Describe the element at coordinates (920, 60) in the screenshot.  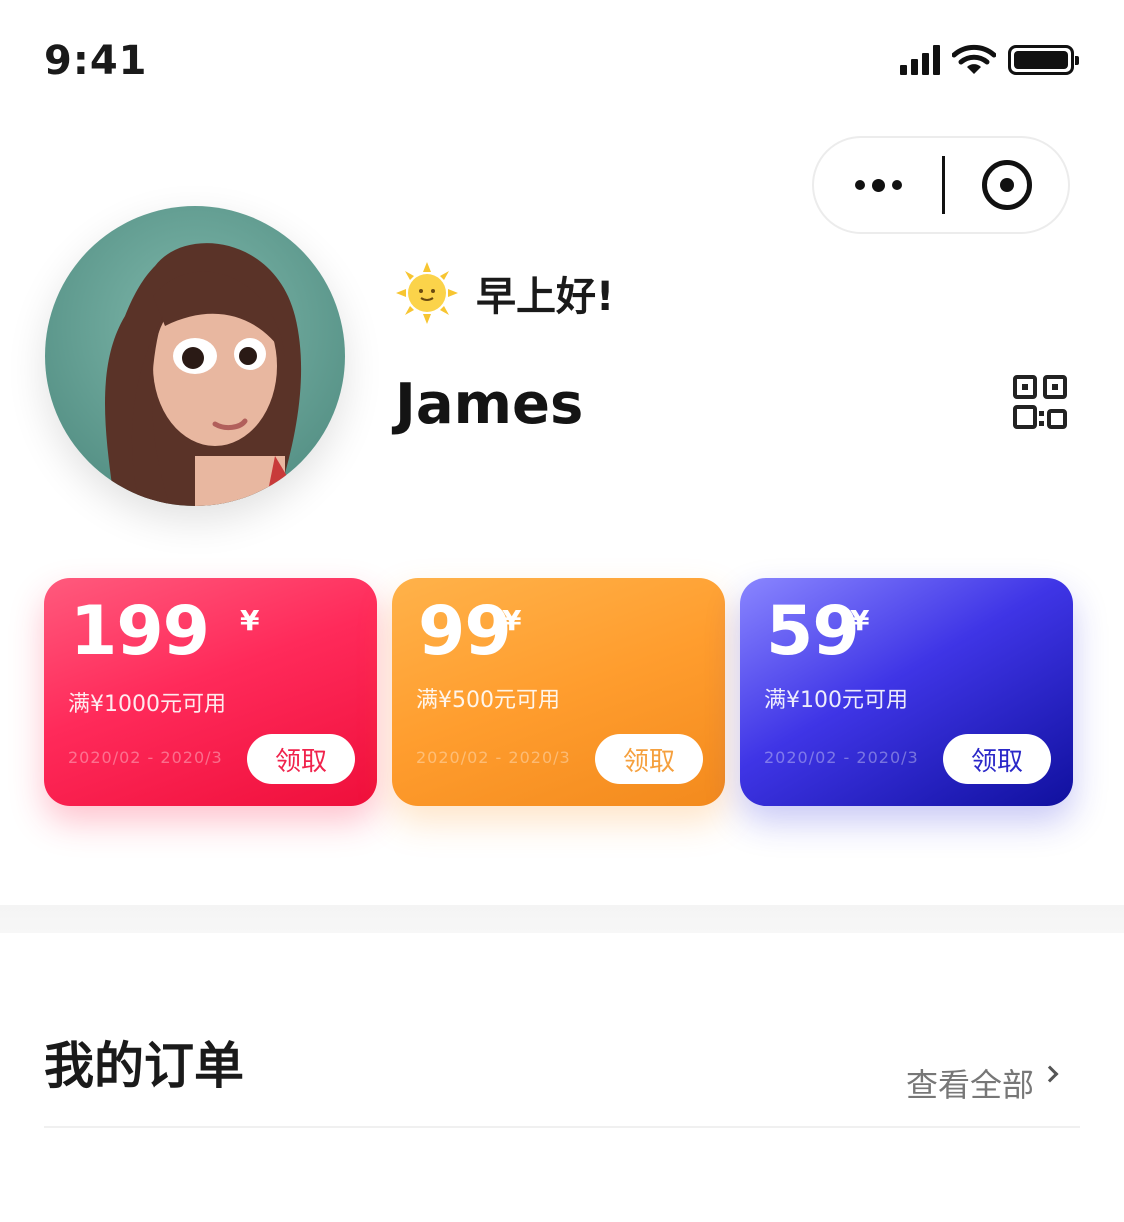
I see `signal-icon` at that location.